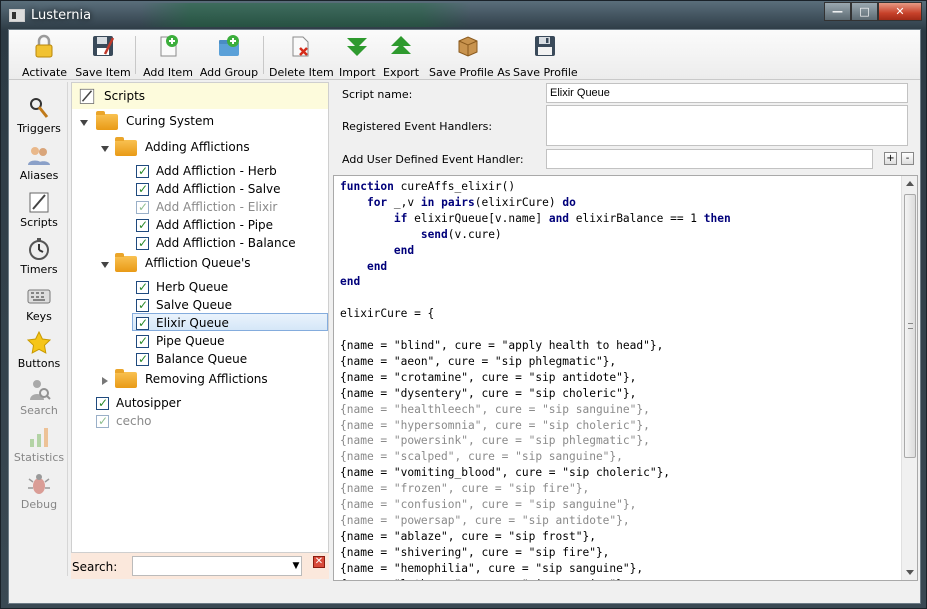 This screenshot has height=609, width=927. I want to click on delete-item-button: Delete Item, so click(301, 56).